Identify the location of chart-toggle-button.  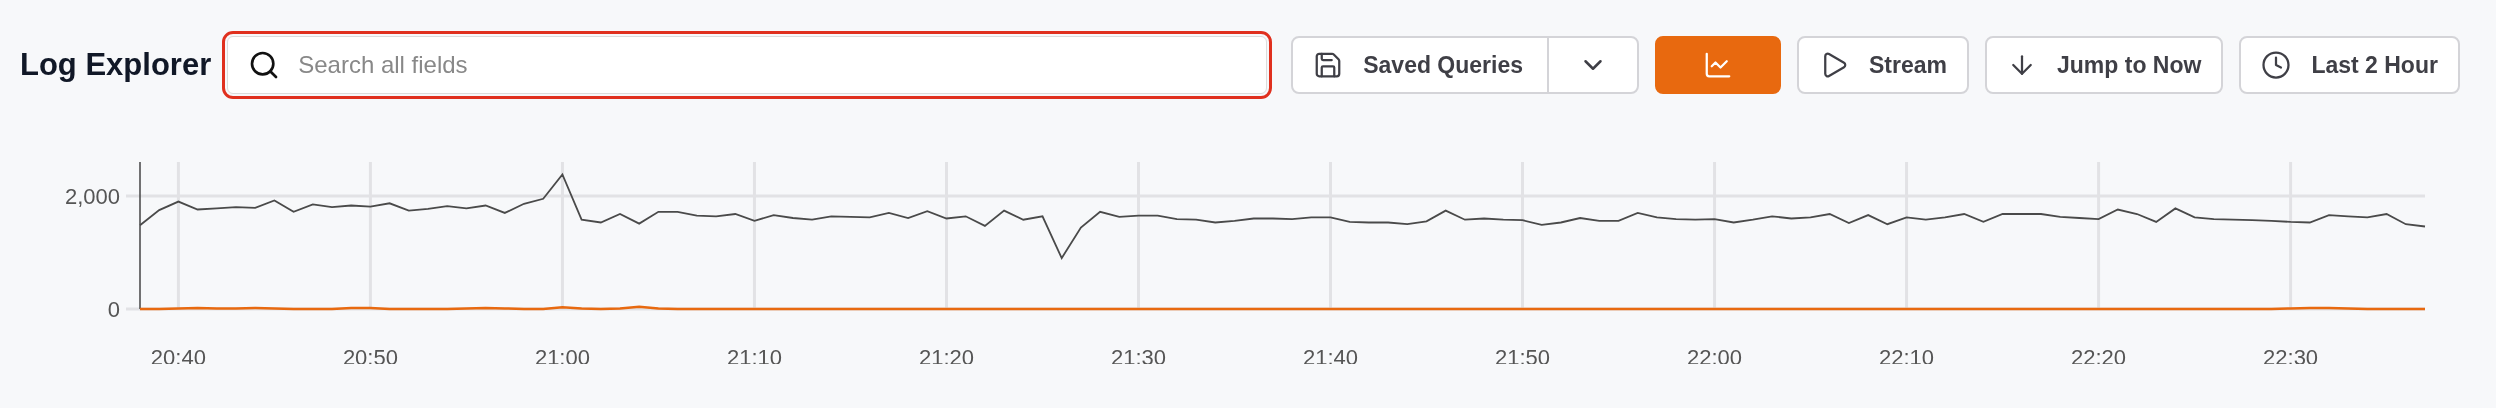
(1718, 65).